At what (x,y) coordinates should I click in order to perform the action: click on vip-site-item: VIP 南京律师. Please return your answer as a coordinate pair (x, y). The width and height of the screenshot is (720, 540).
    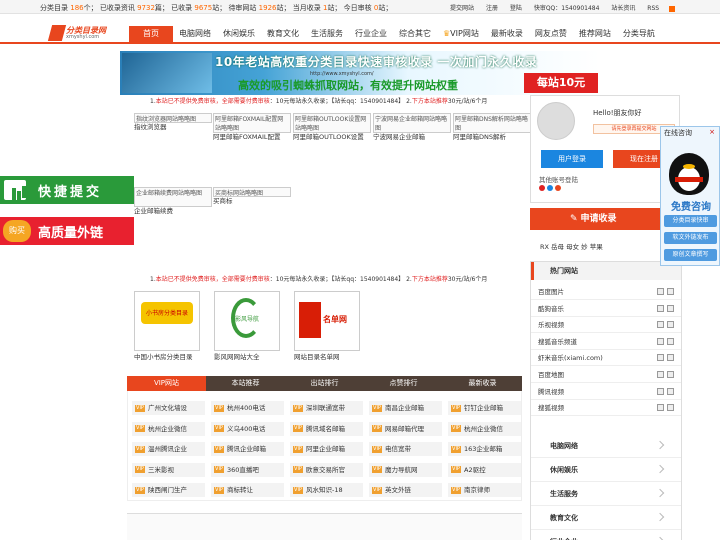
    Looking at the image, I should click on (484, 490).